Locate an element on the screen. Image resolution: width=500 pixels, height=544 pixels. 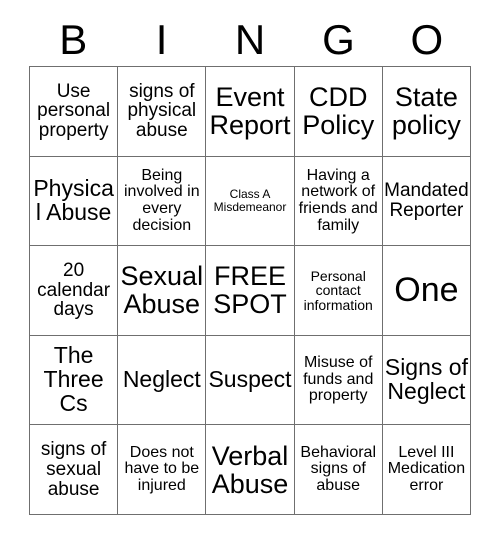
bingo-cell-label: Personal contact information is located at coordinates (338, 290).